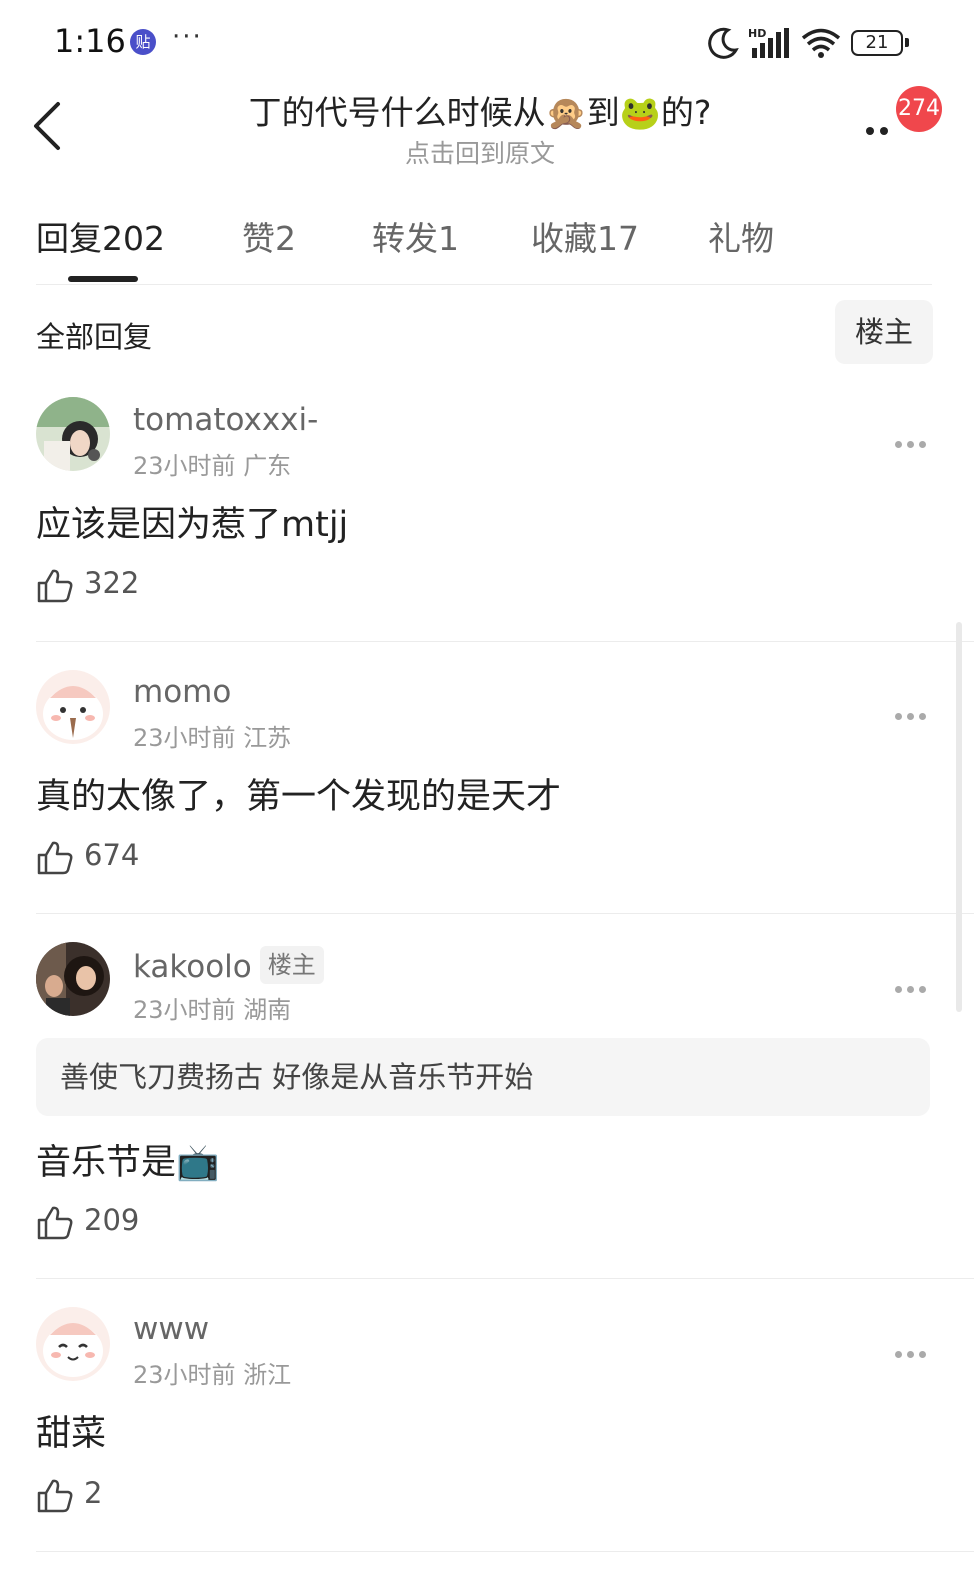  What do you see at coordinates (299, 797) in the screenshot?
I see `comment-content: 真的太像了，第一个发现的是天才` at bounding box center [299, 797].